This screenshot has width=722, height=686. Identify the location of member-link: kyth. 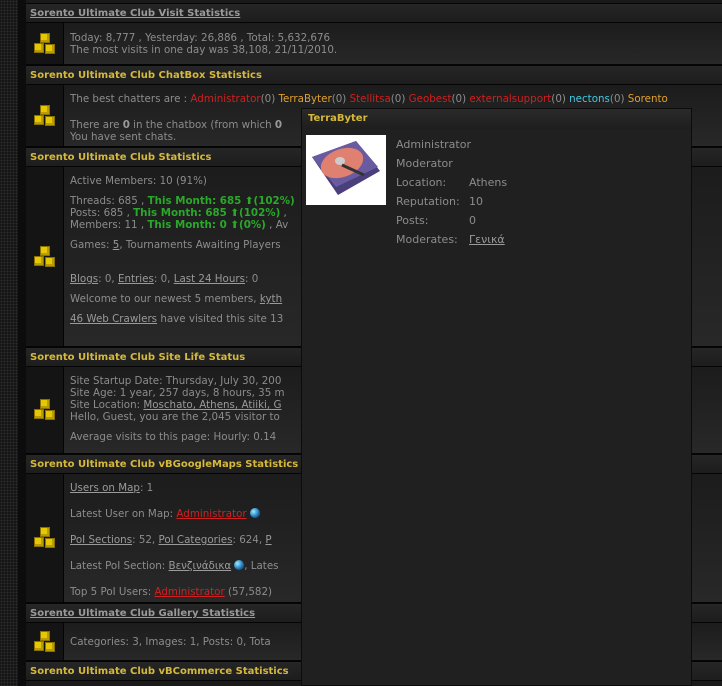
(271, 299).